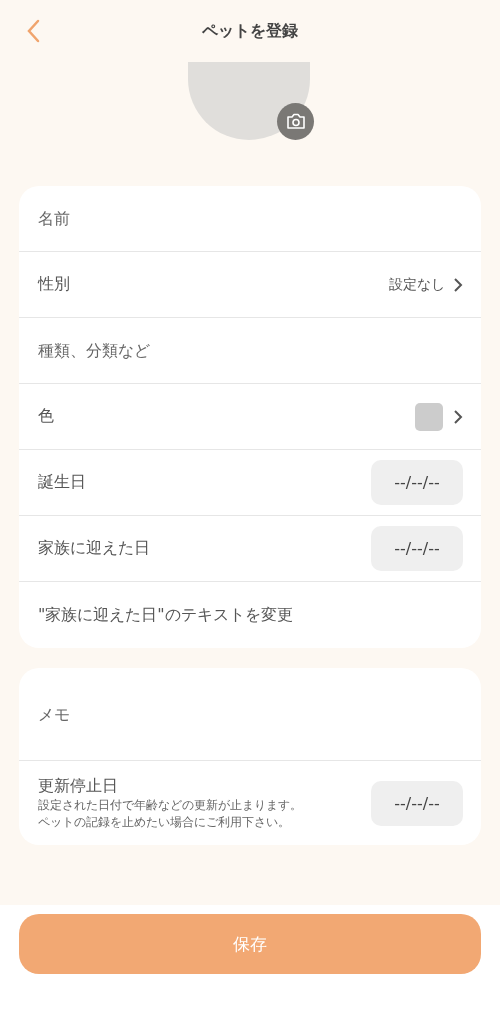 Image resolution: width=500 pixels, height=1024 pixels. I want to click on text-field: 種類、分類など, so click(250, 350).